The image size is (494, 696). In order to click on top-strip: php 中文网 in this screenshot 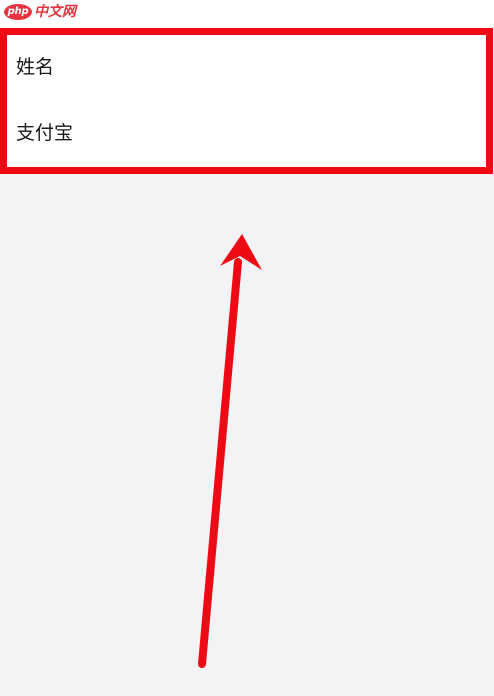, I will do `click(247, 15)`.